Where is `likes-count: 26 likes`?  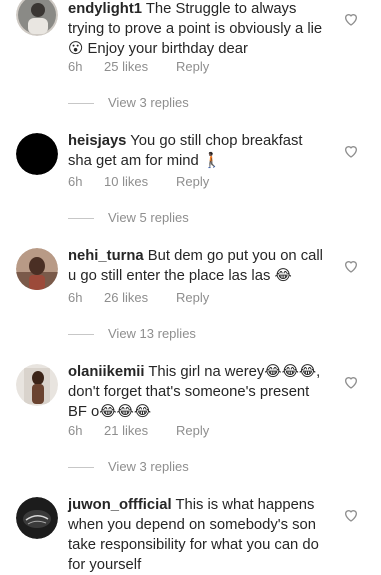
likes-count: 26 likes is located at coordinates (140, 297).